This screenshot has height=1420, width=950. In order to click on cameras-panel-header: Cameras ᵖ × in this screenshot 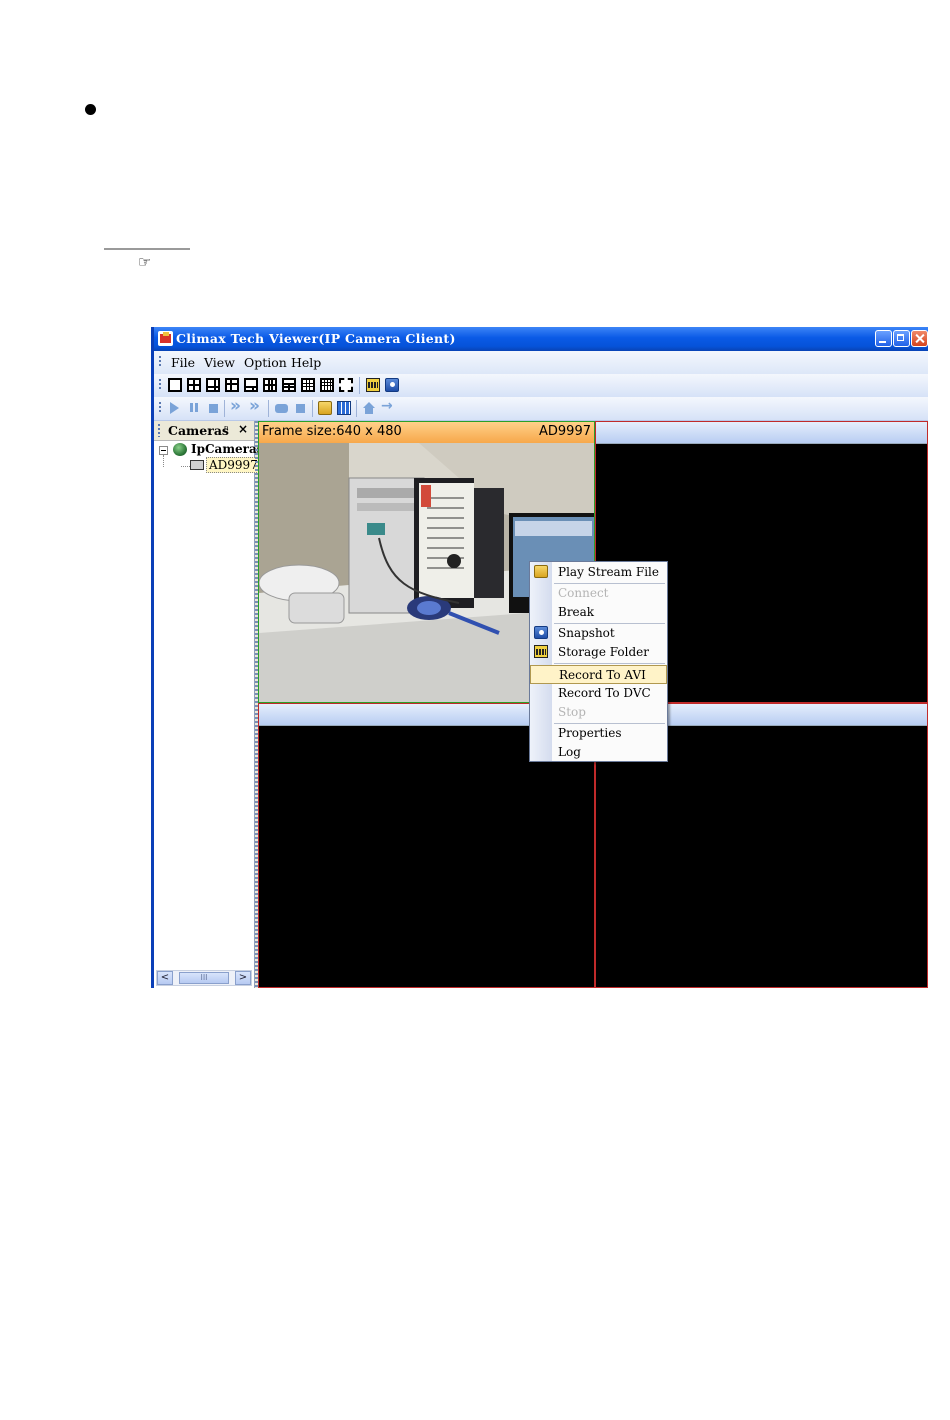, I will do `click(204, 431)`.